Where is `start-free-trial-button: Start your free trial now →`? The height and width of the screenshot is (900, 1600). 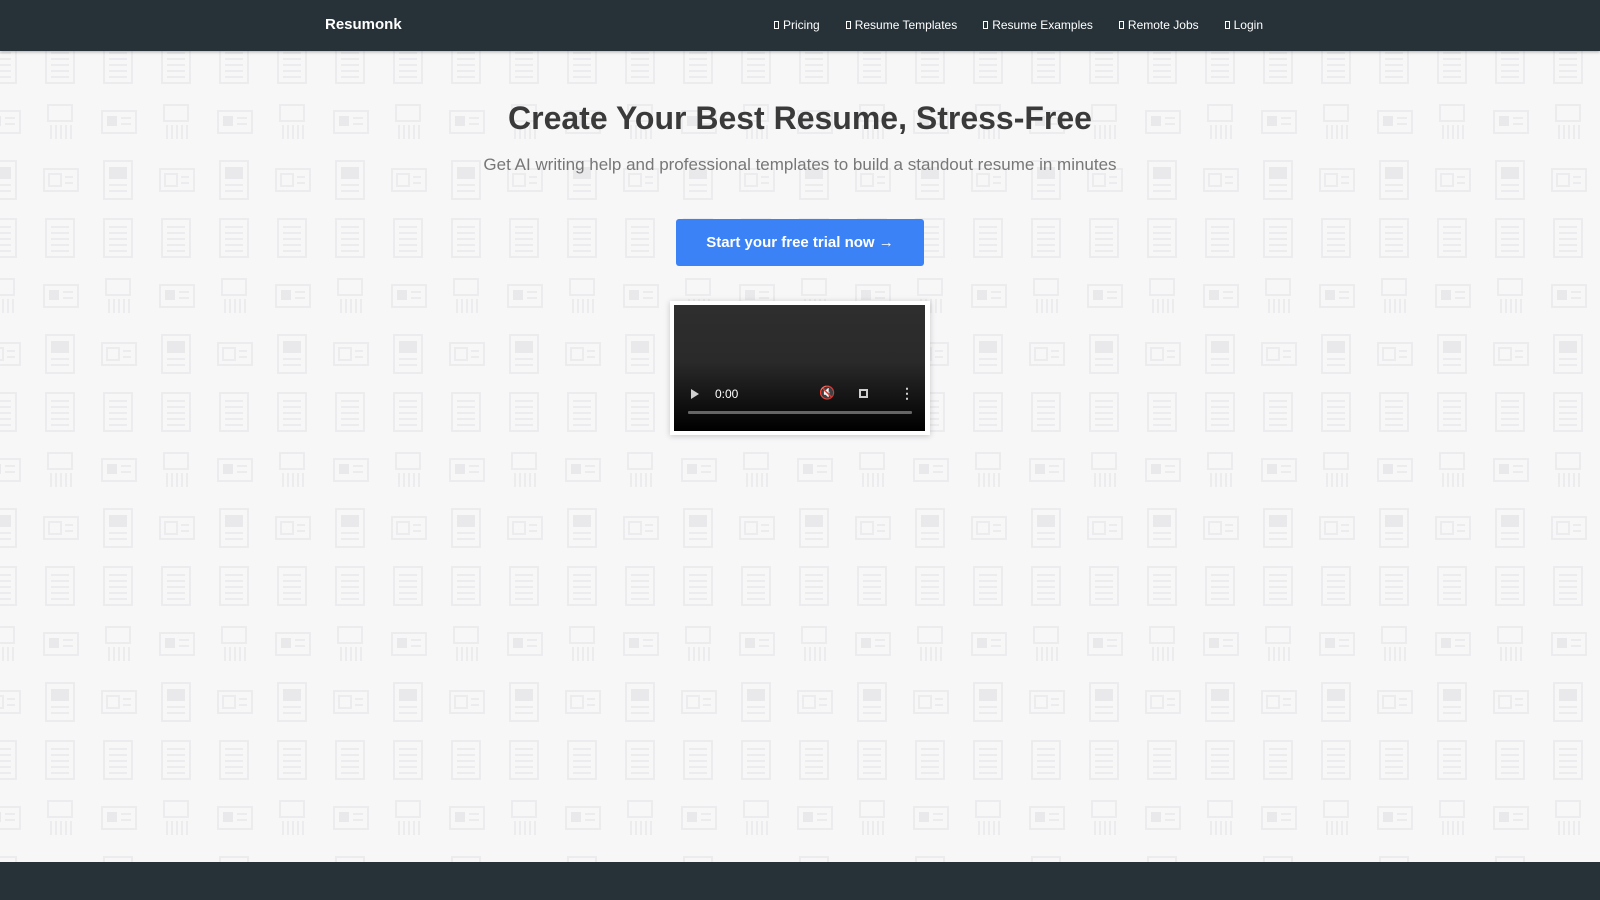 start-free-trial-button: Start your free trial now → is located at coordinates (800, 242).